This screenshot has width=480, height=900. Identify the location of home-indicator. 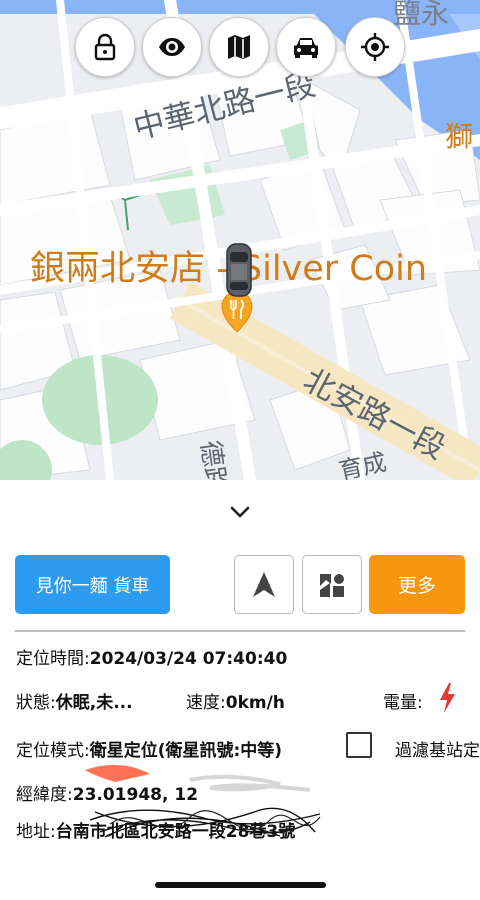
(240, 885).